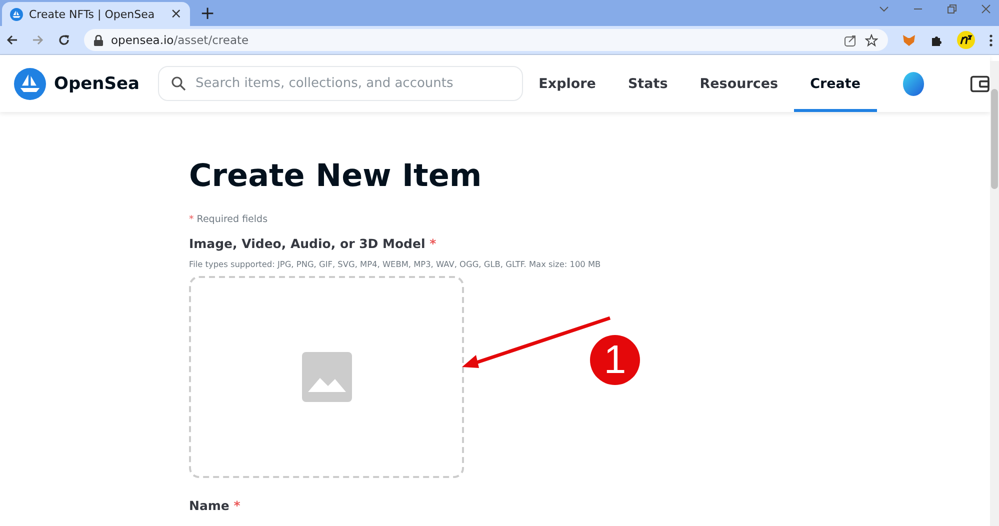 The height and width of the screenshot is (526, 999). What do you see at coordinates (395, 264) in the screenshot?
I see `file-types-hint: File types supported: JPG, PNG, GIF, SVG, MP4, WEBM, MP3, WAV, OGG, GLB, GLTF. Max size: 100 MB` at bounding box center [395, 264].